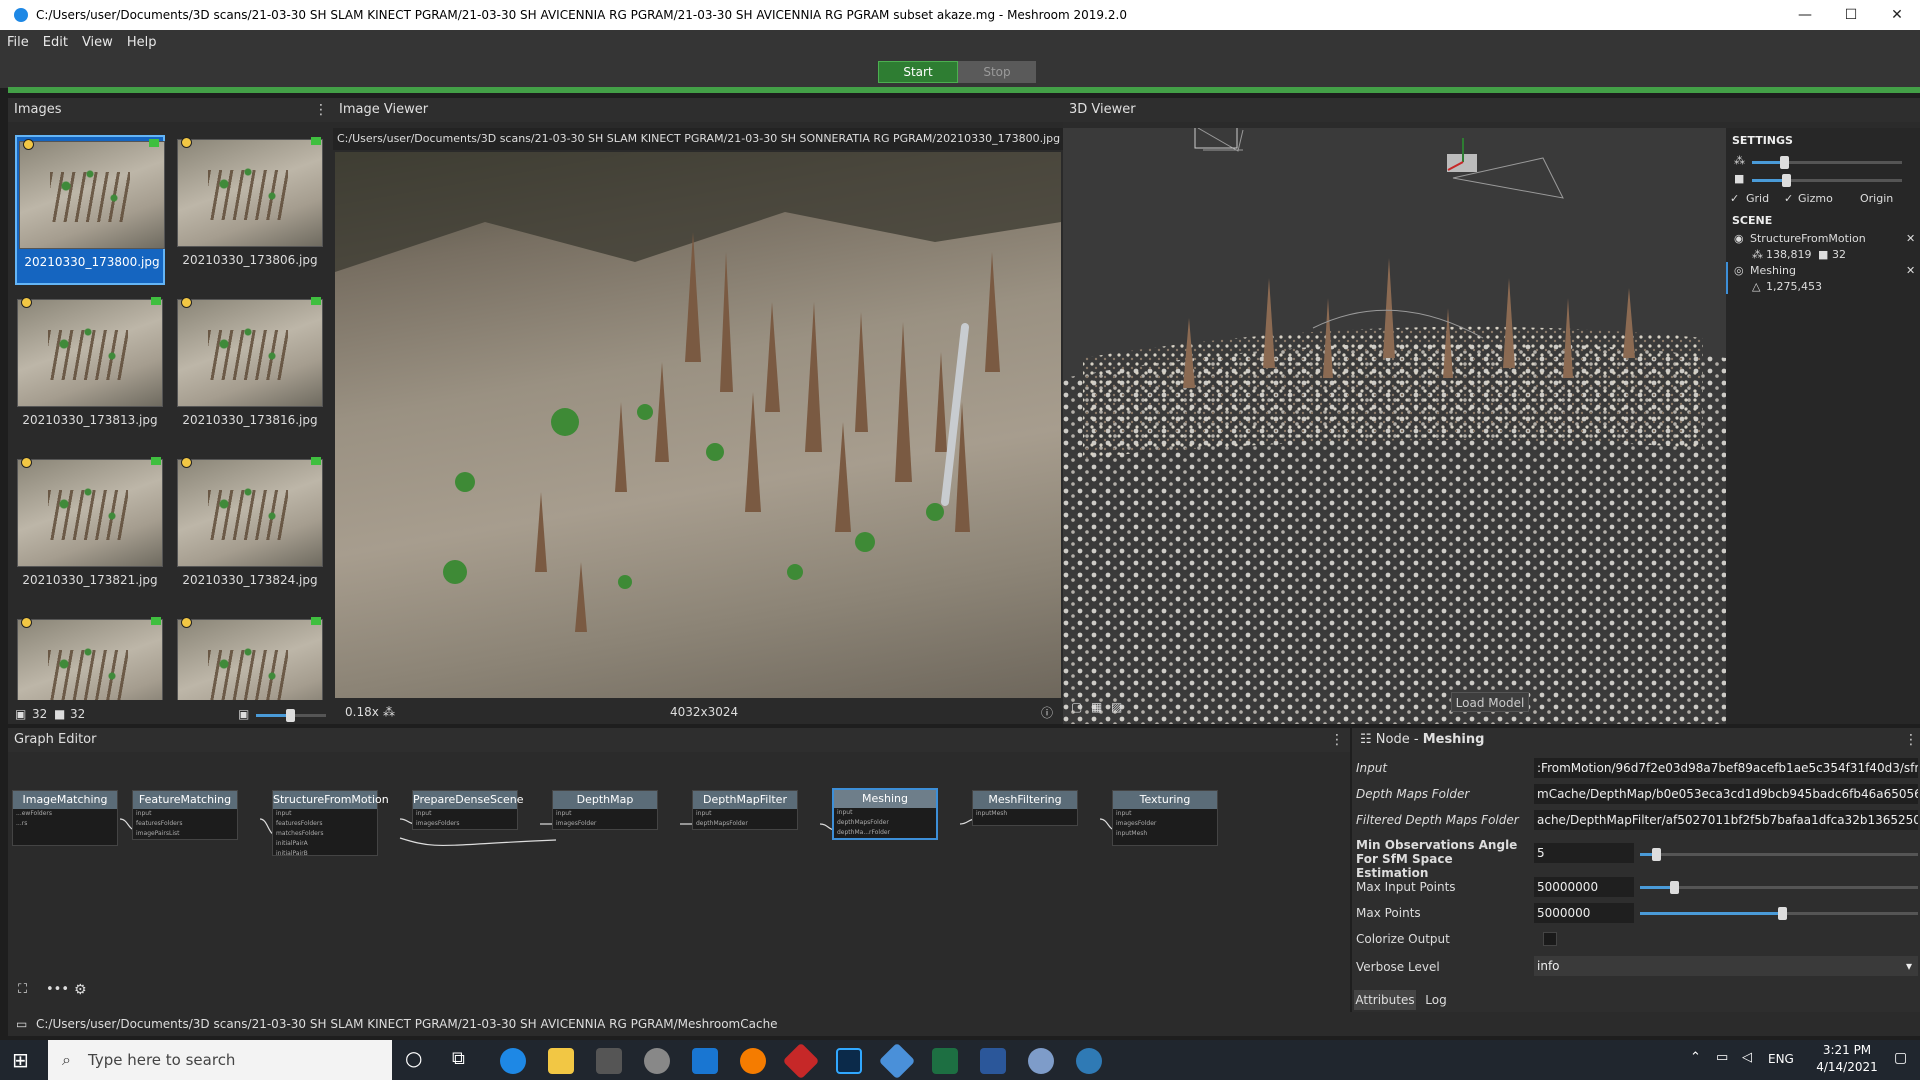  Describe the element at coordinates (745, 810) in the screenshot. I see `node-depthmapfilter: DepthMapFilter input depthMapsFolder` at that location.